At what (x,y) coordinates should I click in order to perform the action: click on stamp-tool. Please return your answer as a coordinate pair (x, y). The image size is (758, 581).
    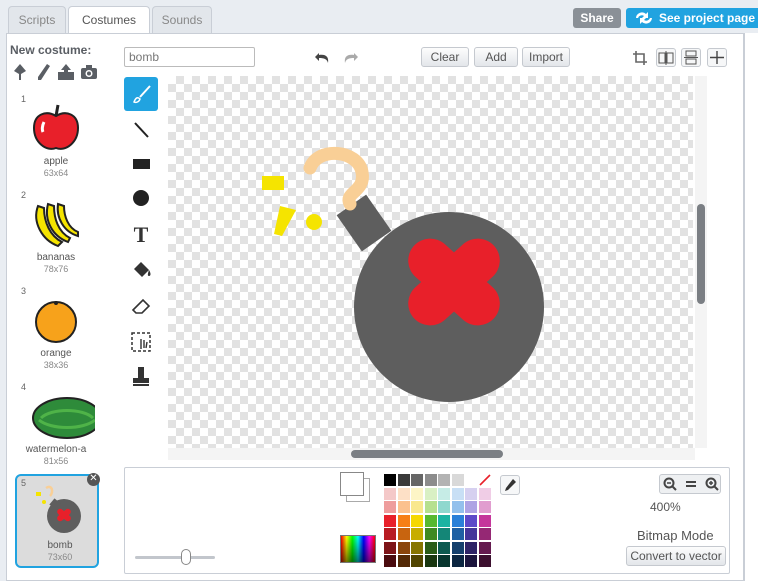
    Looking at the image, I should click on (141, 376).